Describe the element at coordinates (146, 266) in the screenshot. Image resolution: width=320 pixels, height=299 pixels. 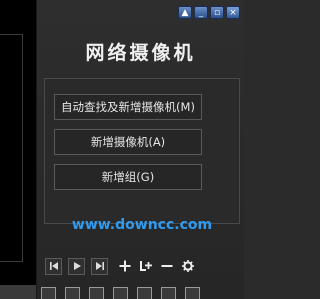
I see `add-to-group-icon` at that location.